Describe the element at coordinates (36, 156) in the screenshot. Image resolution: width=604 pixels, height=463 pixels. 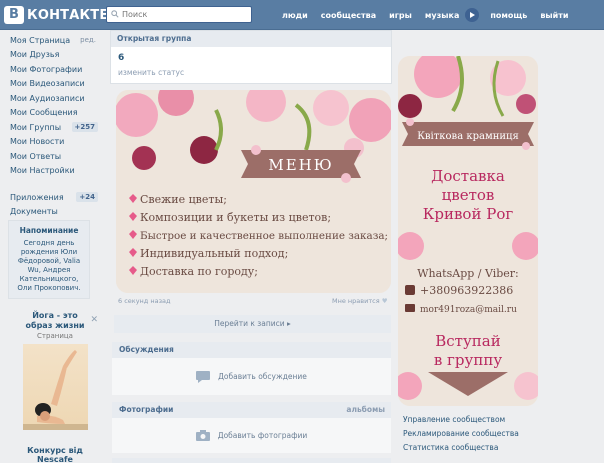
I see `sidebar-item-label: Мои Ответы` at that location.